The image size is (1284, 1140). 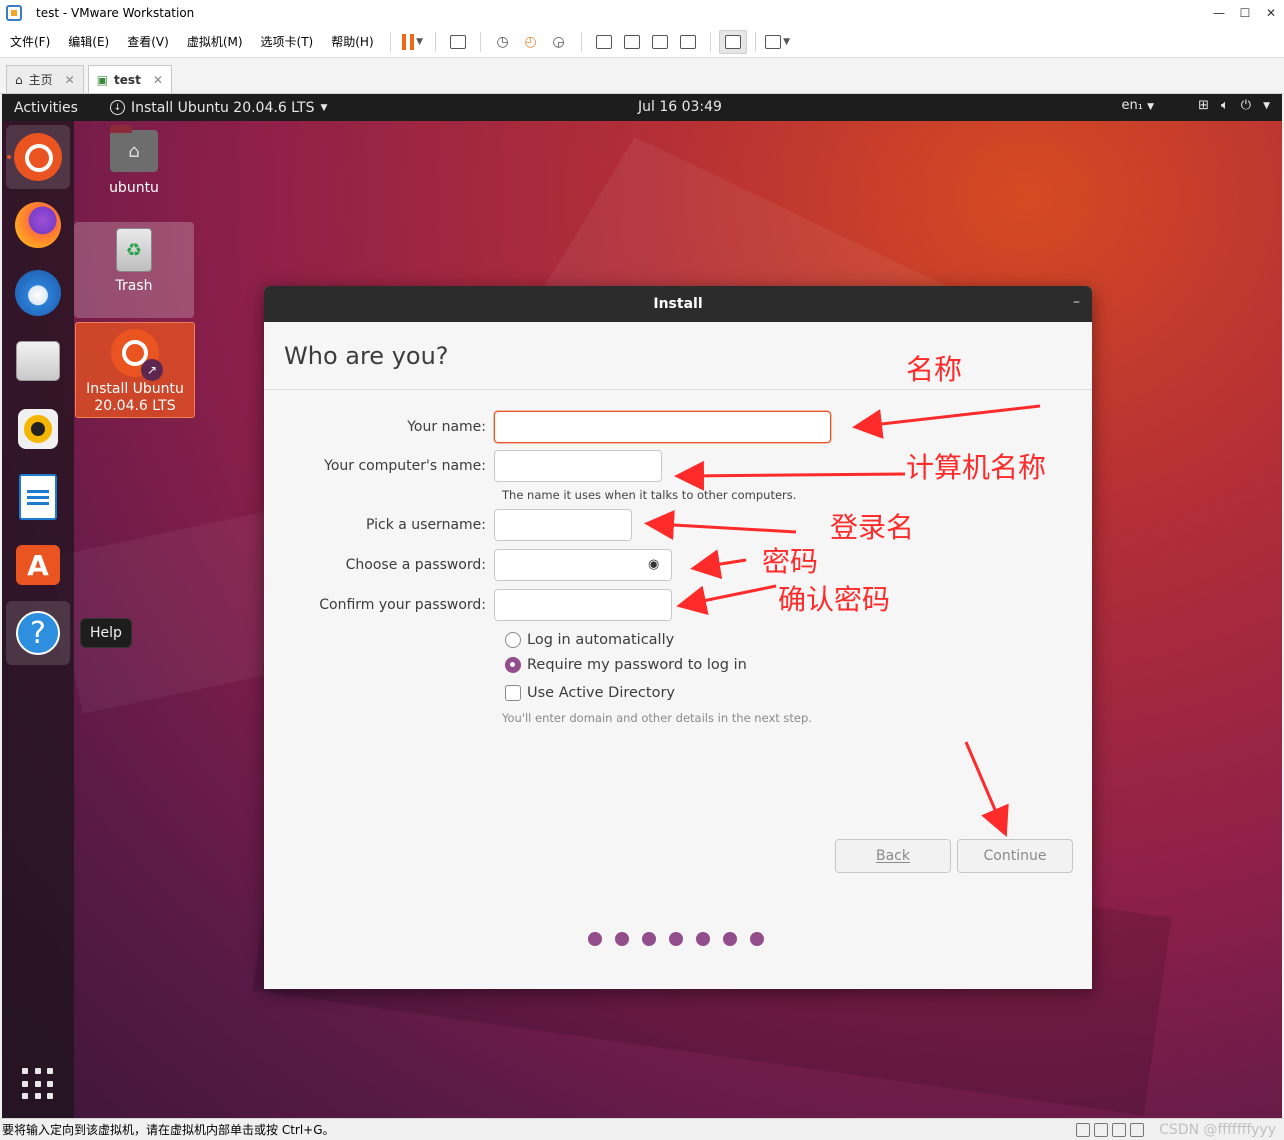 I want to click on pause-button: ▼, so click(x=413, y=42).